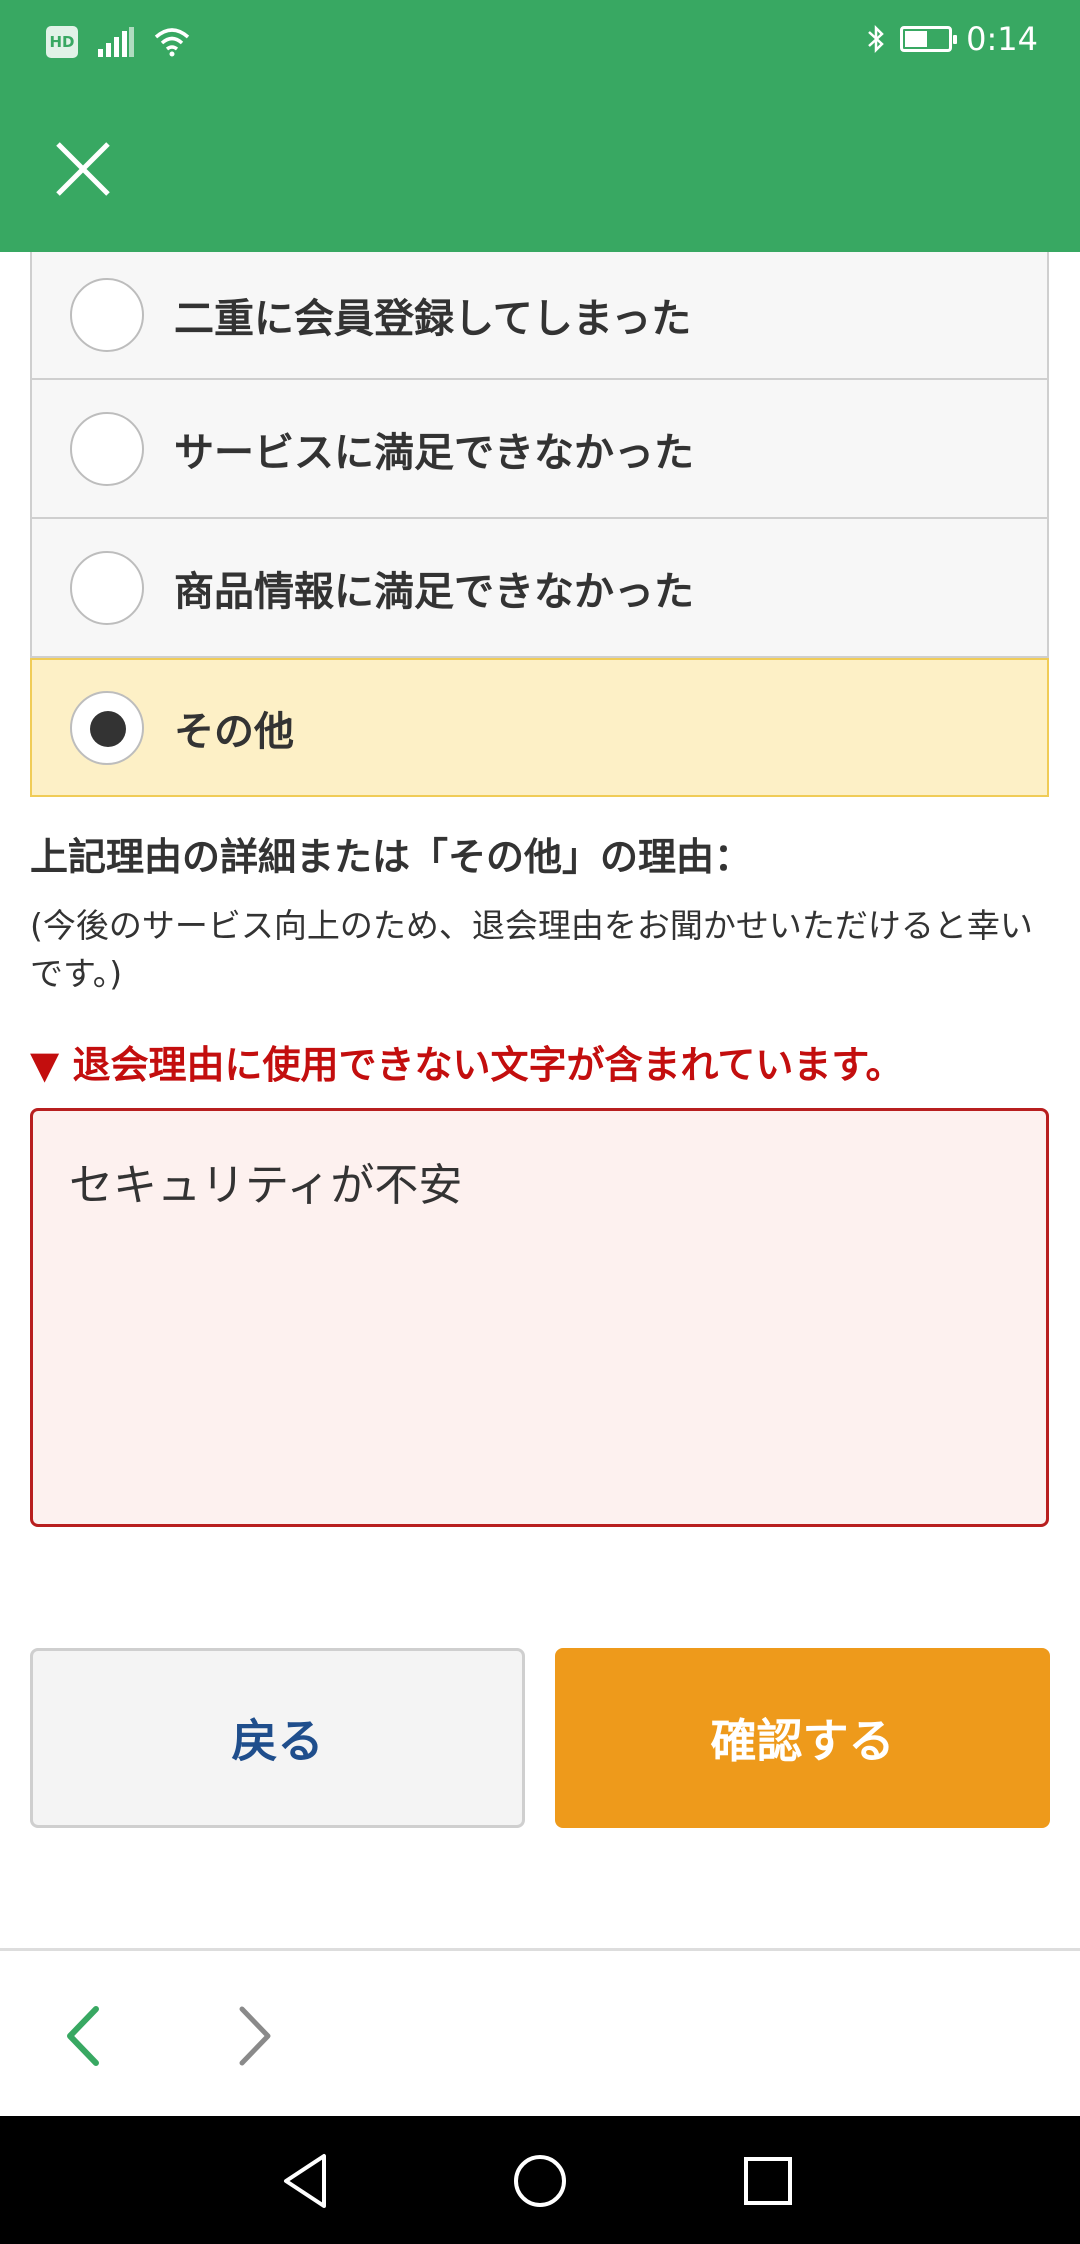 The image size is (1080, 2244). What do you see at coordinates (253, 2036) in the screenshot?
I see `chevron-right-icon` at bounding box center [253, 2036].